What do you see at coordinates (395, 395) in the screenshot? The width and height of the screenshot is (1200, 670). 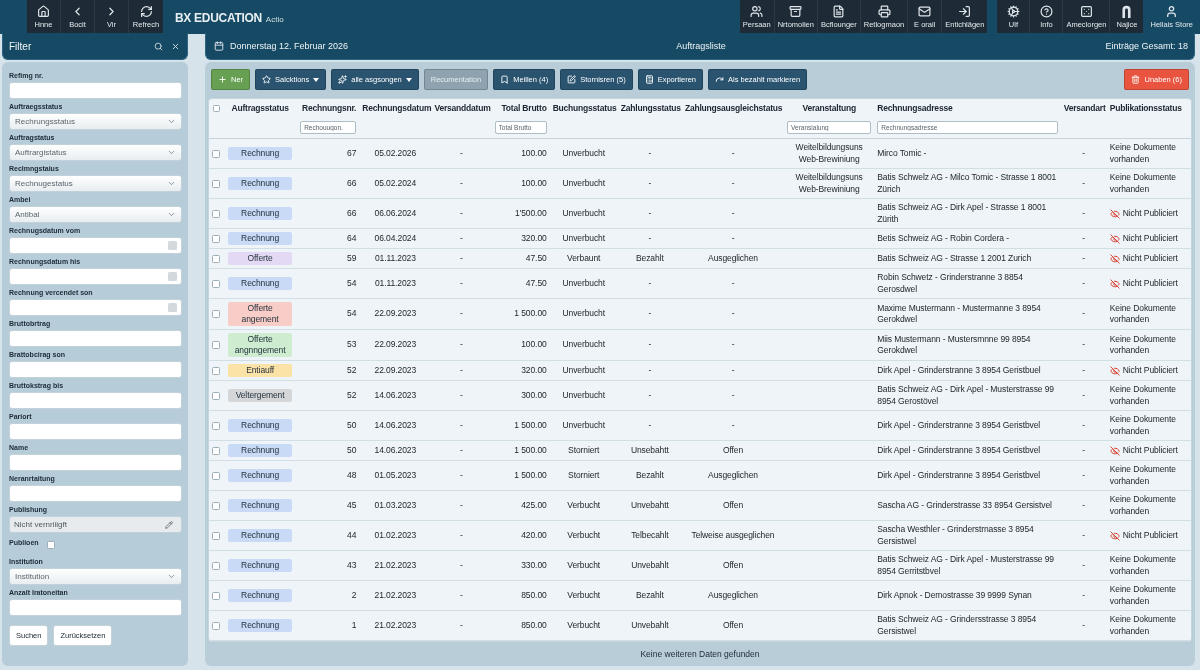 I see `table-cell: 14.06.2023` at bounding box center [395, 395].